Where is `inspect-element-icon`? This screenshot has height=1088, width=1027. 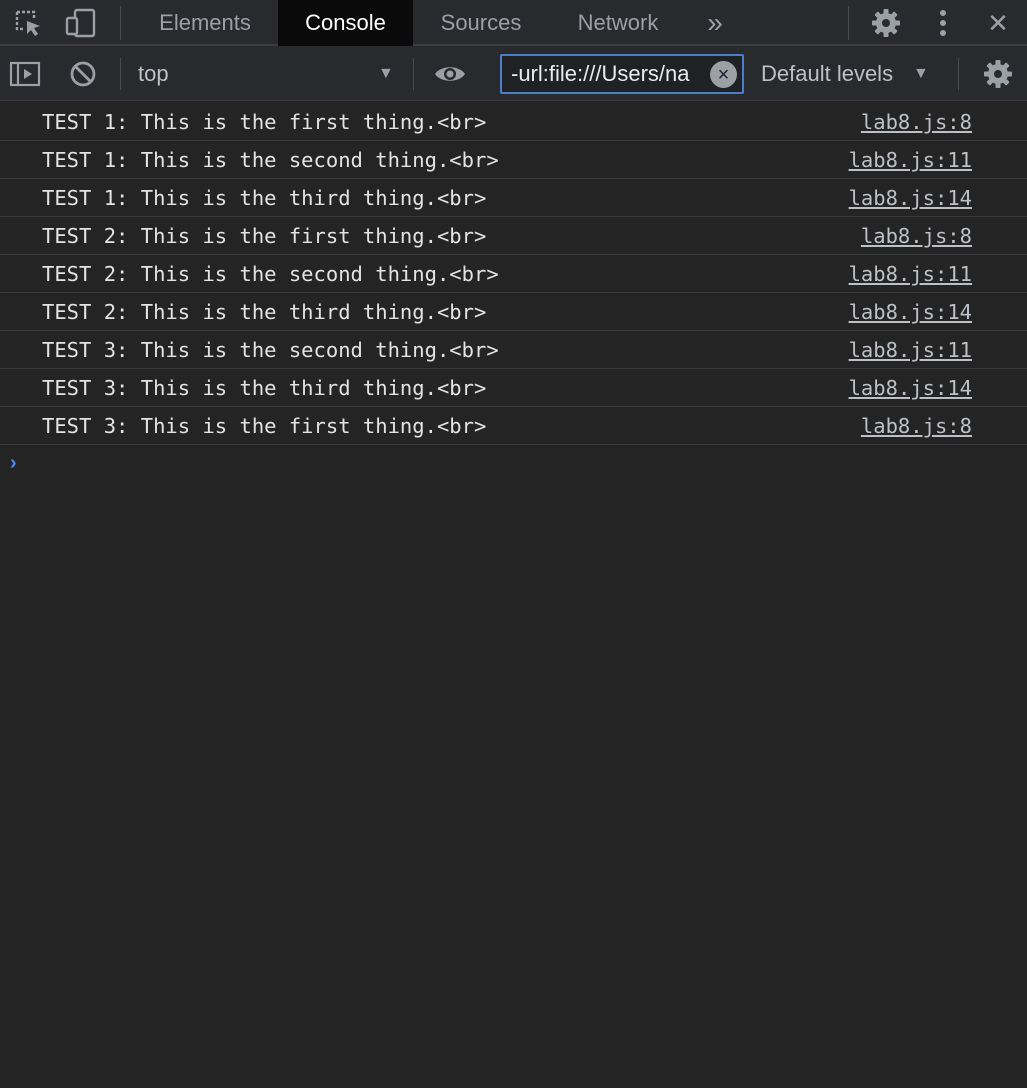 inspect-element-icon is located at coordinates (28, 23).